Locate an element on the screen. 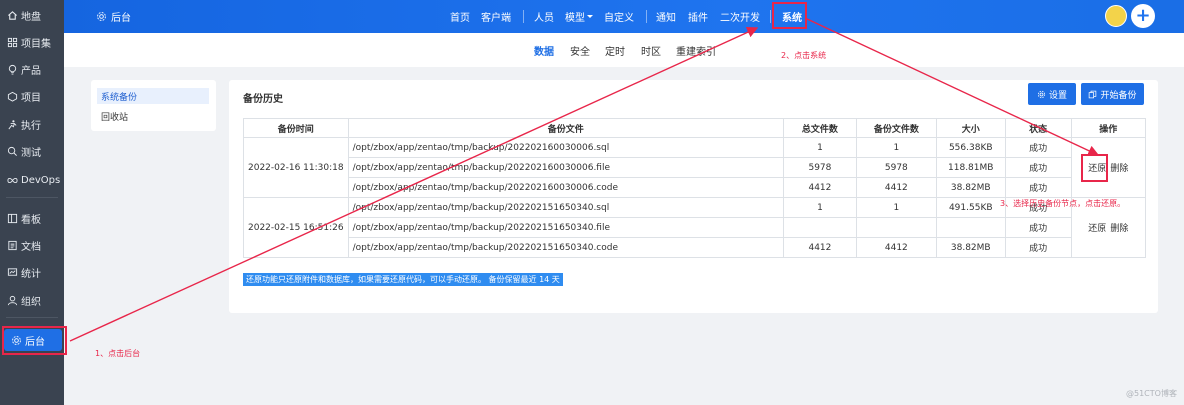  total-files: 1 is located at coordinates (820, 147).